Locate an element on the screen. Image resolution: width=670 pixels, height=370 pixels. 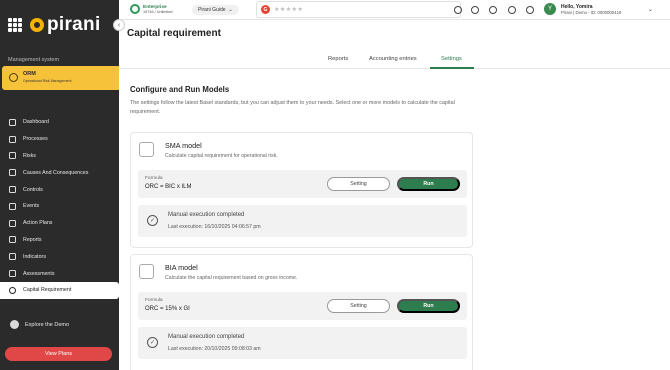
help-icon is located at coordinates (475, 10).